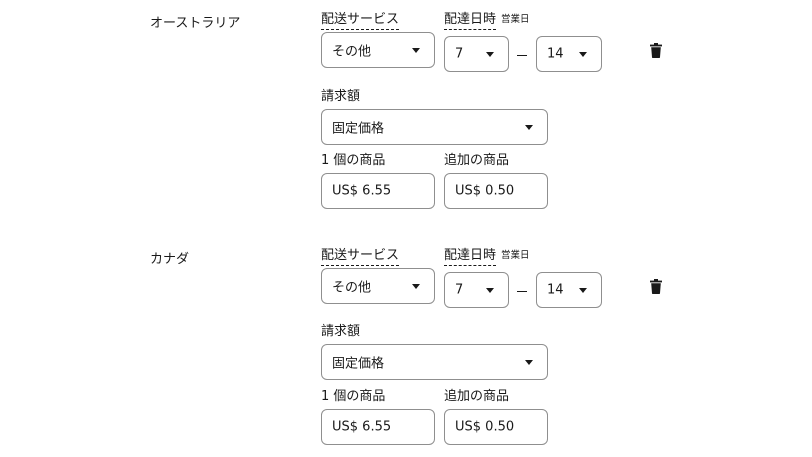 The image size is (812, 457). Describe the element at coordinates (195, 23) in the screenshot. I see `country-label: オーストラリア` at that location.